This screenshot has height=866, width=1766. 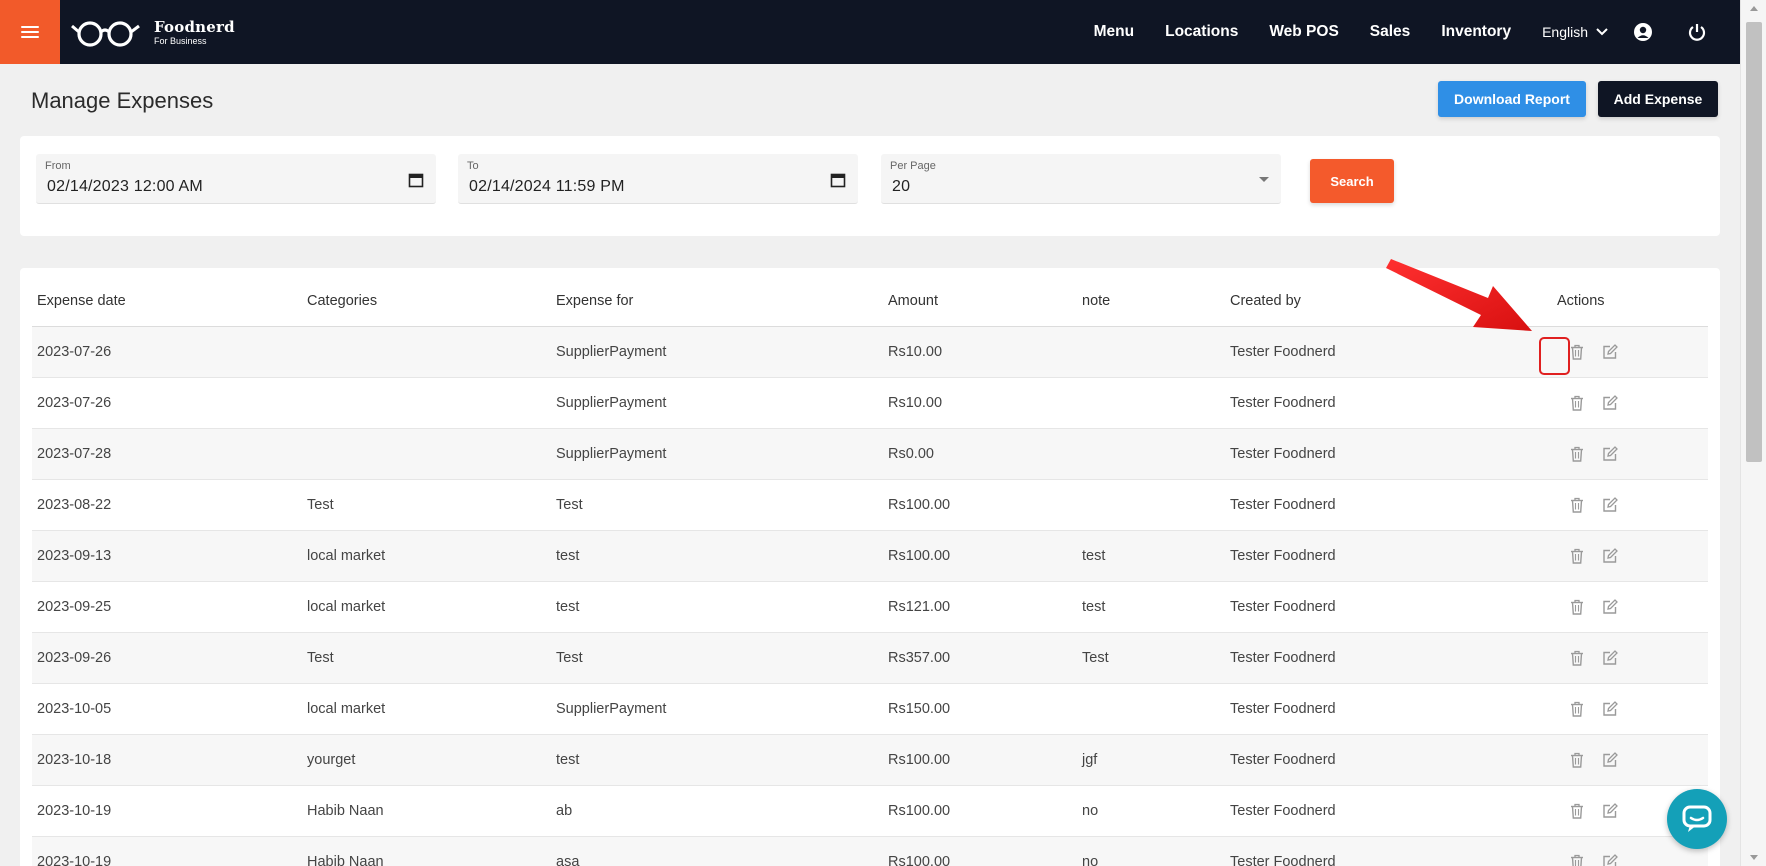 I want to click on nav-inventory: Inventory, so click(x=1476, y=32).